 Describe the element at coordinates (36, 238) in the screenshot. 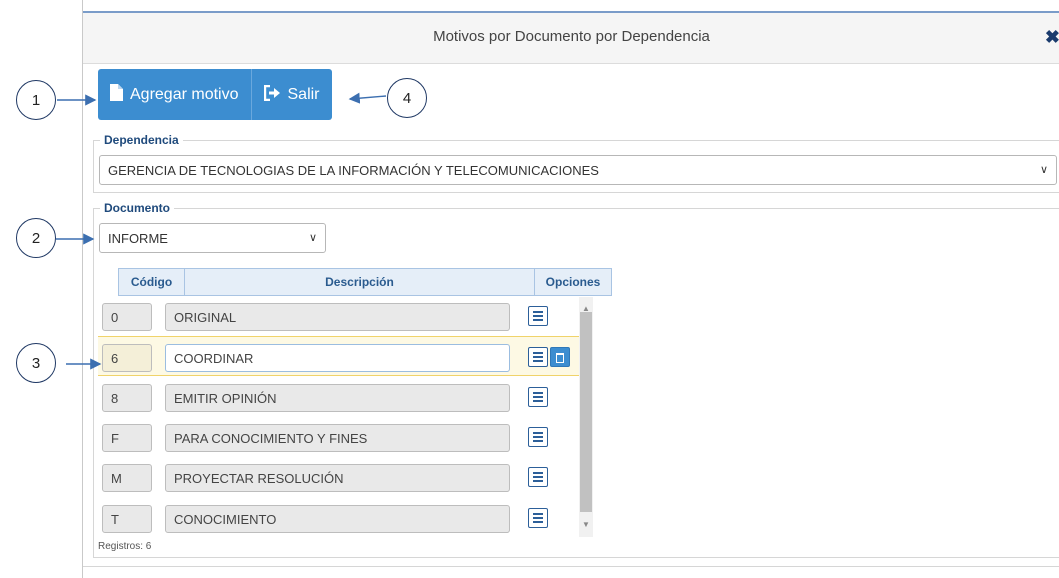

I see `annotation-2: 2` at that location.